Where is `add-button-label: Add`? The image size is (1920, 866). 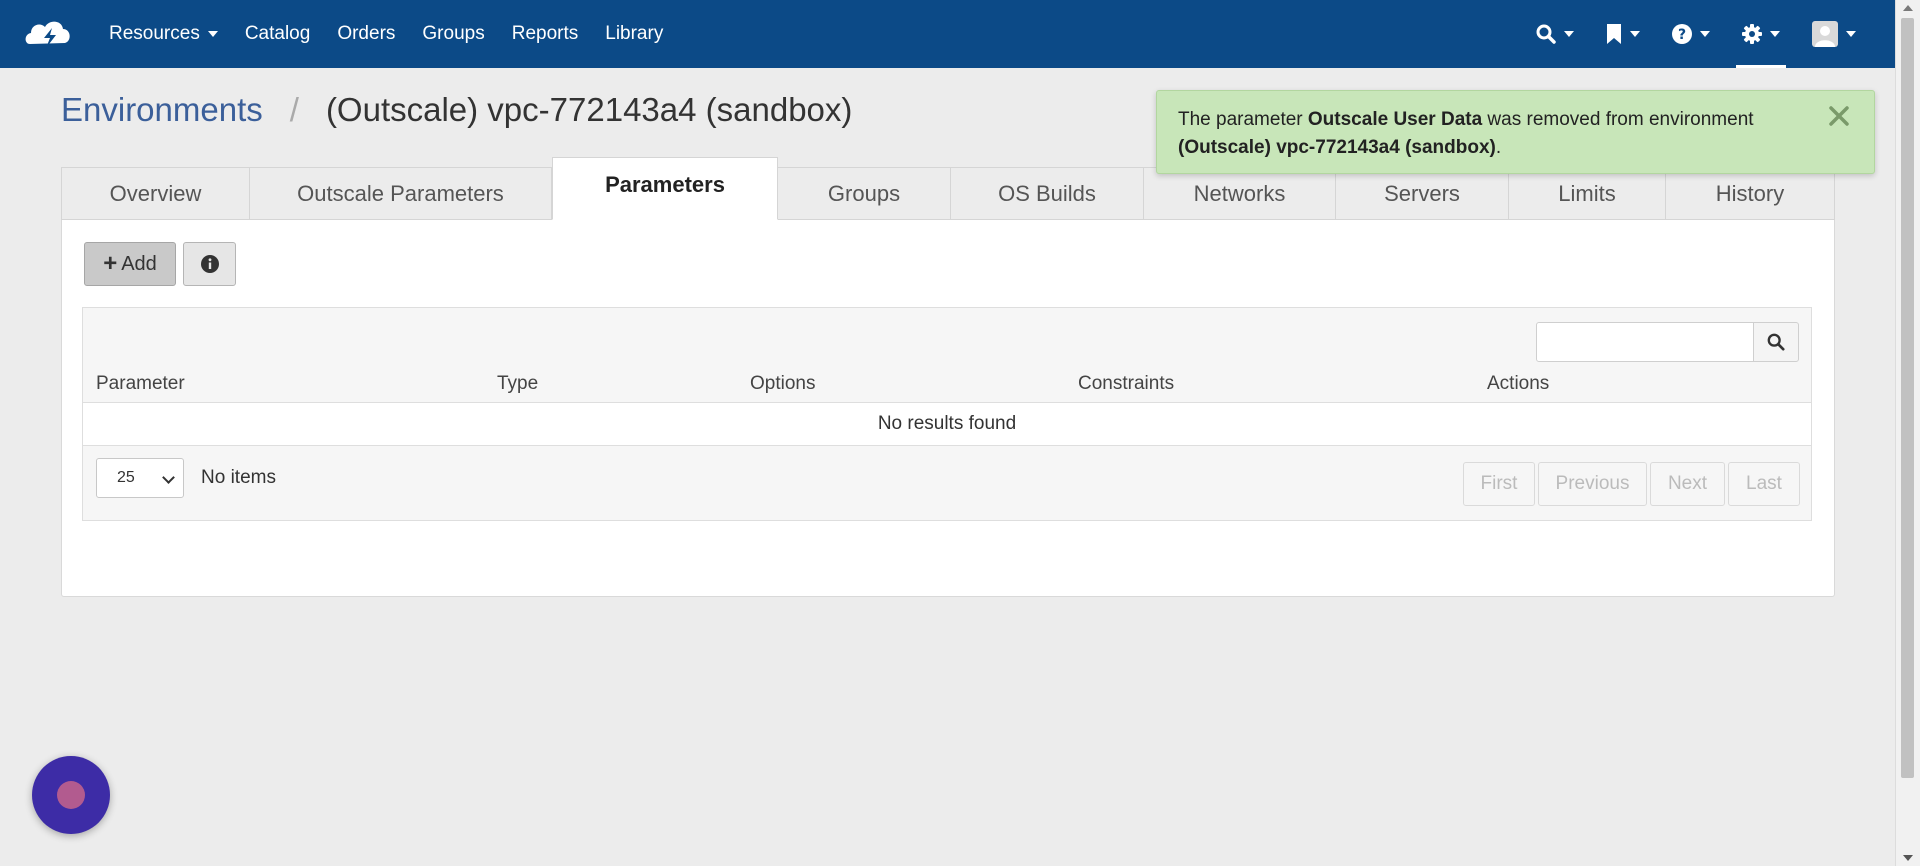
add-button-label: Add is located at coordinates (139, 263).